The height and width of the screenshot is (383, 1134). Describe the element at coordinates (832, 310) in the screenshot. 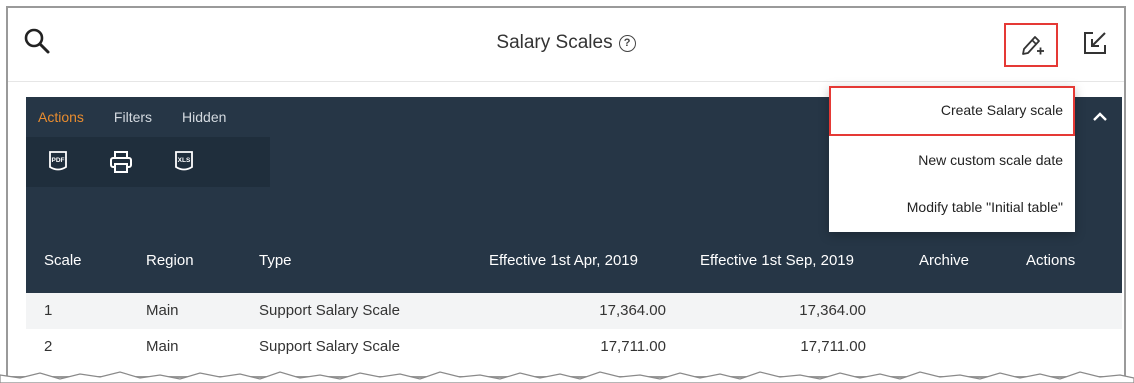

I see `cell-effective-sep: 17,364.00` at that location.